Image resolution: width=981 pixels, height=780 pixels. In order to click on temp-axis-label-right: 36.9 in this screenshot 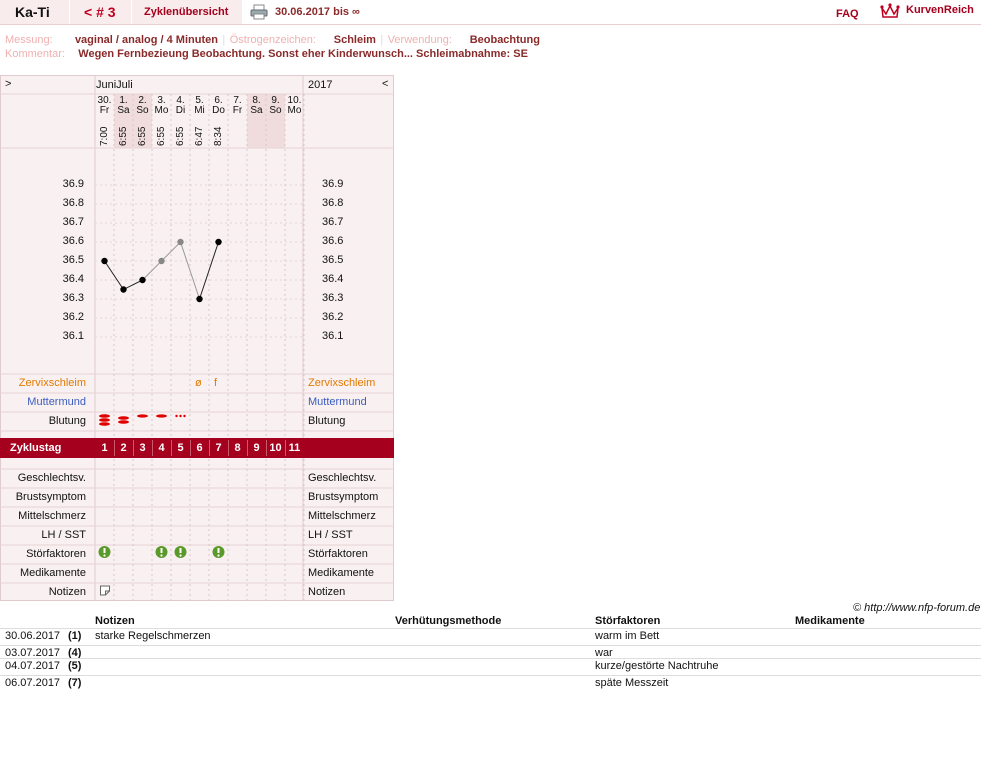, I will do `click(333, 184)`.